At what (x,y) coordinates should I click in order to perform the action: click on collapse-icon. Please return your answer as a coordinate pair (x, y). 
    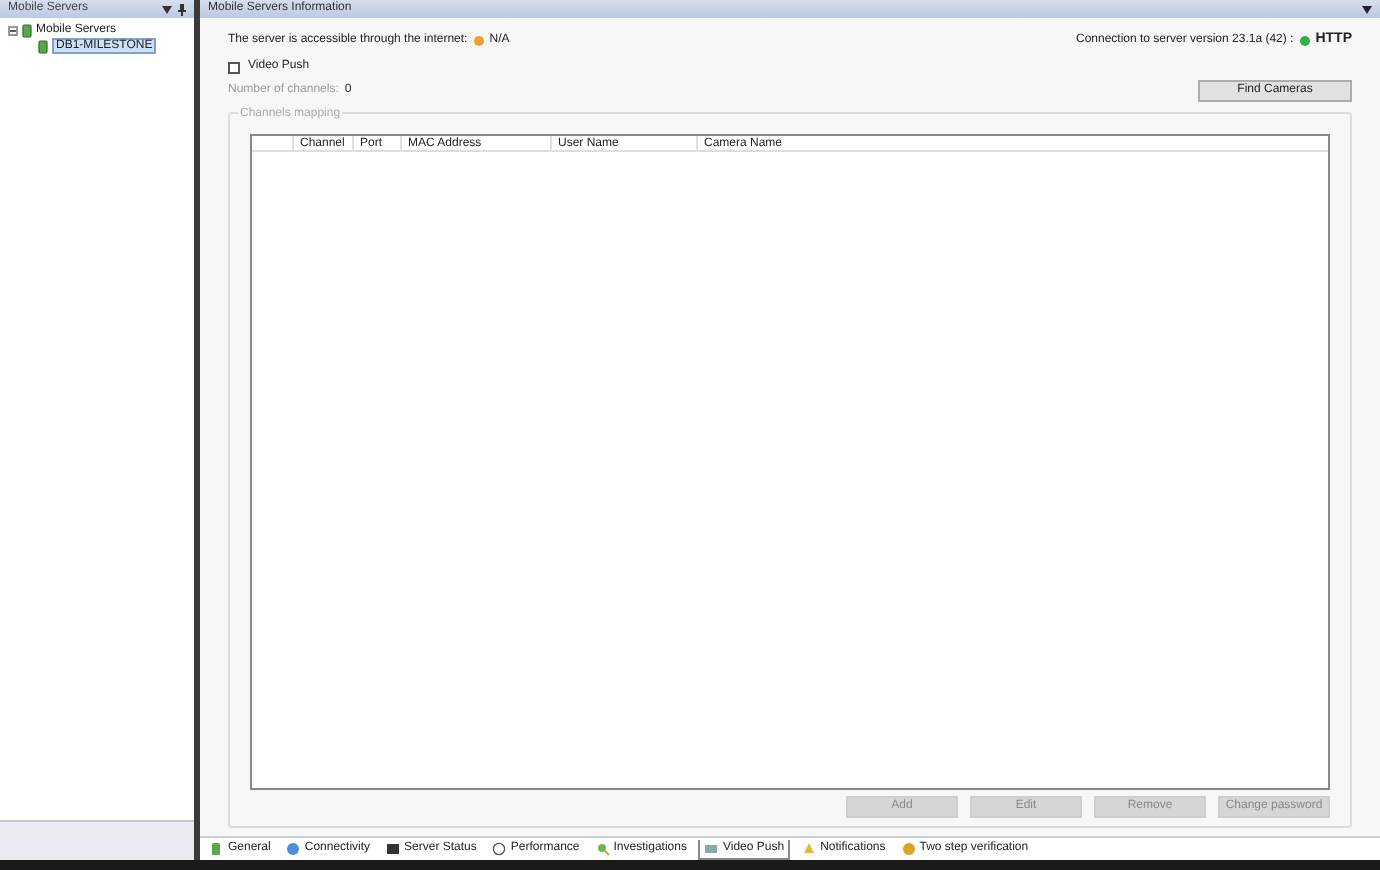
    Looking at the image, I should click on (13, 30).